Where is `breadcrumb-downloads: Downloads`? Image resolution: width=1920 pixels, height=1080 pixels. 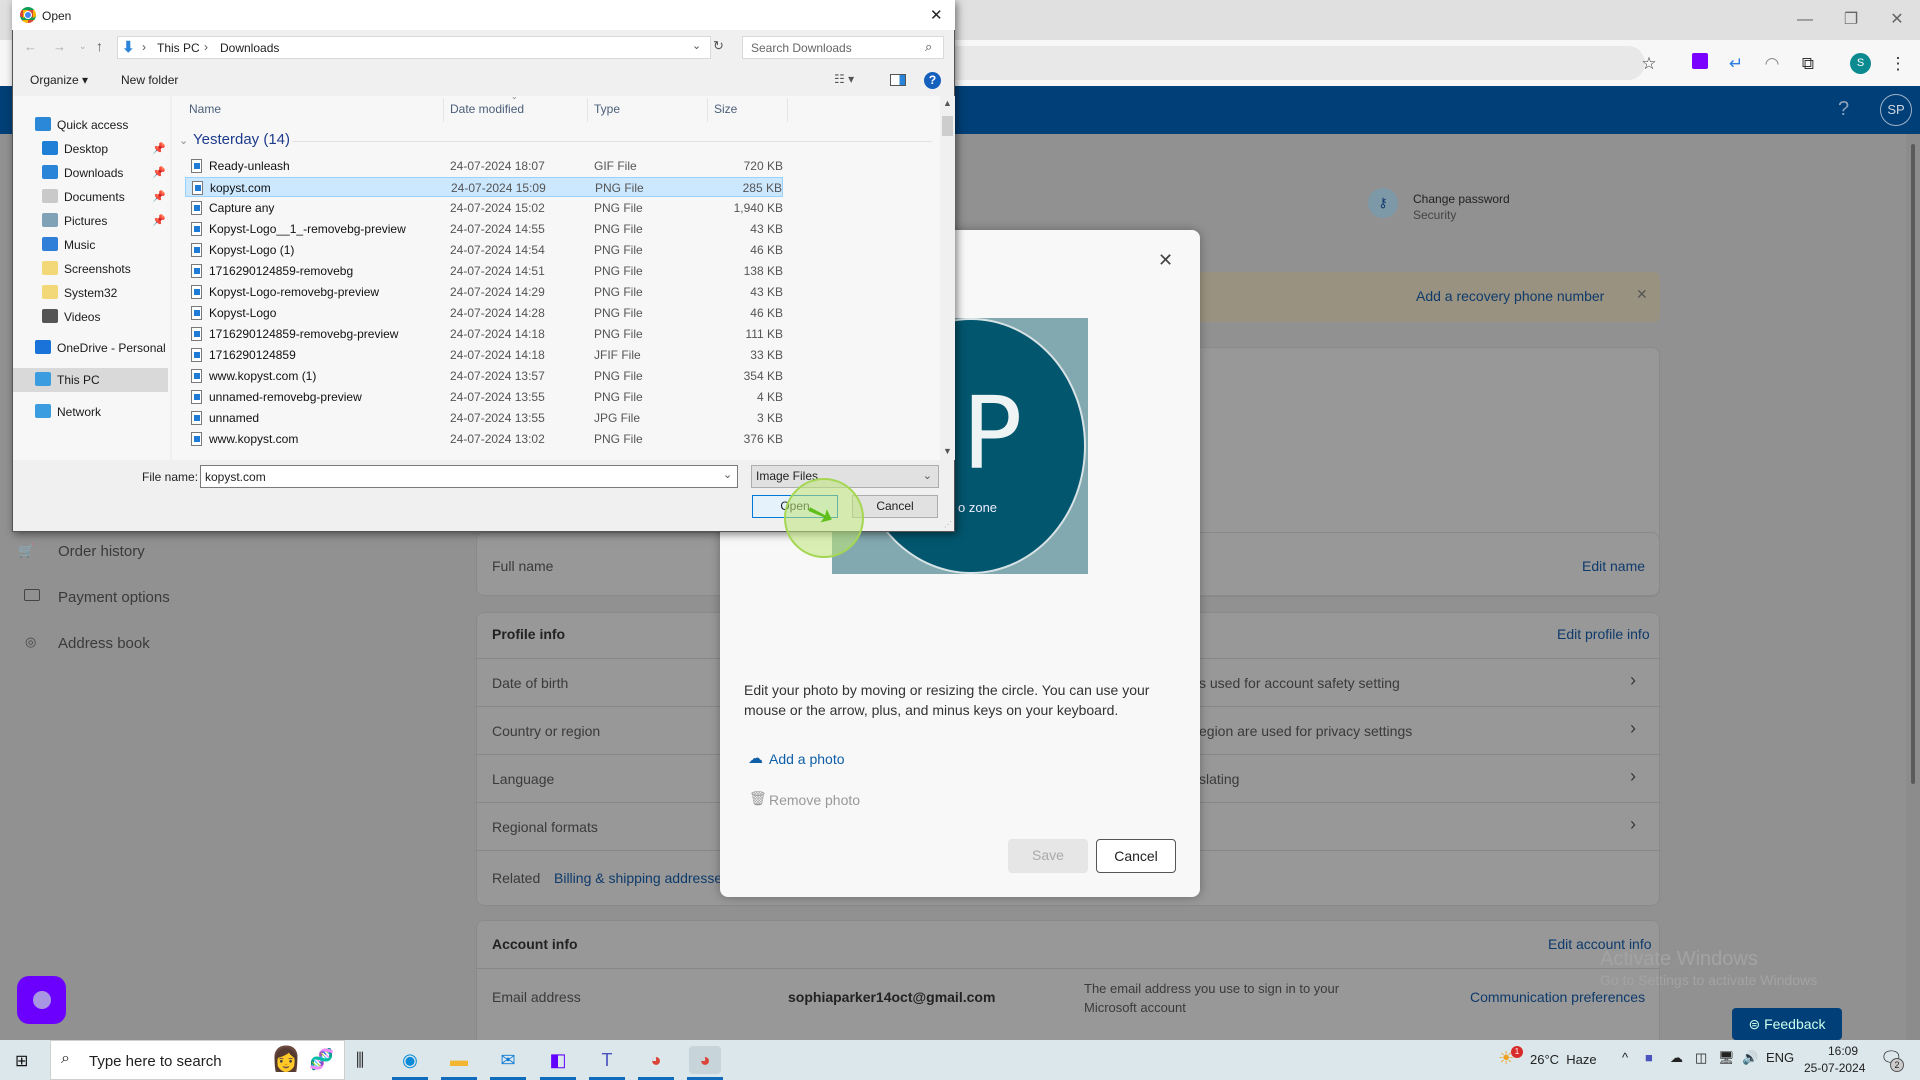
breadcrumb-downloads: Downloads is located at coordinates (249, 48).